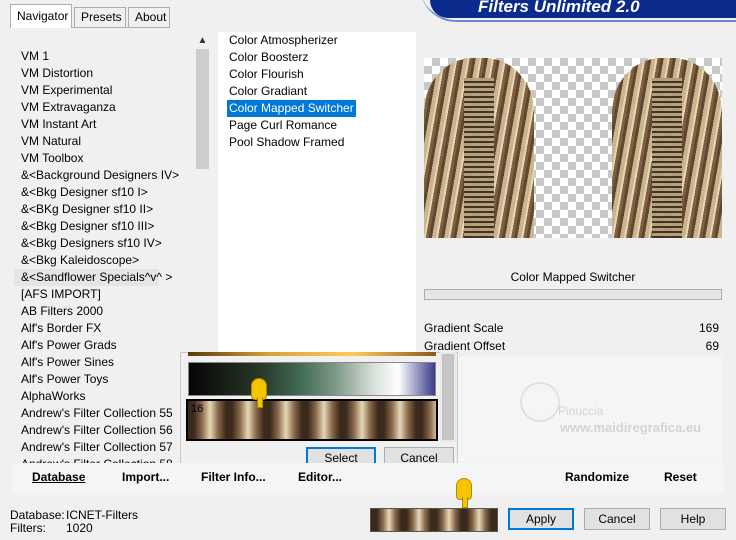  What do you see at coordinates (317, 142) in the screenshot?
I see `filter-item: Pool Shadow Framed` at bounding box center [317, 142].